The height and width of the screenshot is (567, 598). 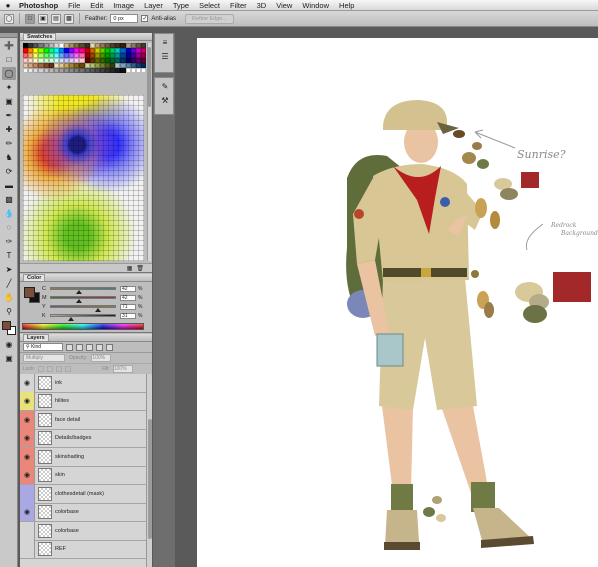 I want to click on fill-input: 100%, so click(x=122, y=369).